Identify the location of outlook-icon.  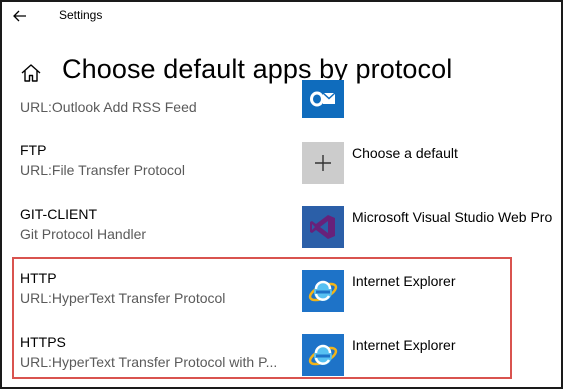
(323, 99).